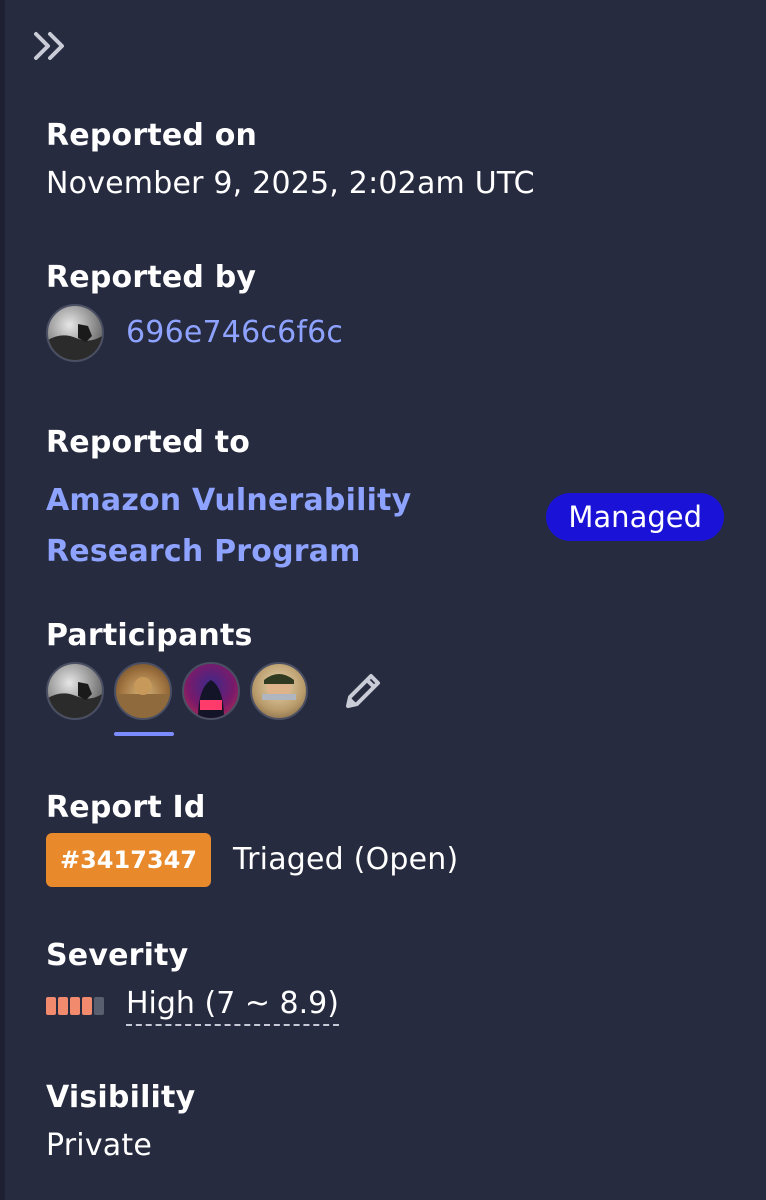  What do you see at coordinates (148, 442) in the screenshot?
I see `reported-to-label: Reported to` at bounding box center [148, 442].